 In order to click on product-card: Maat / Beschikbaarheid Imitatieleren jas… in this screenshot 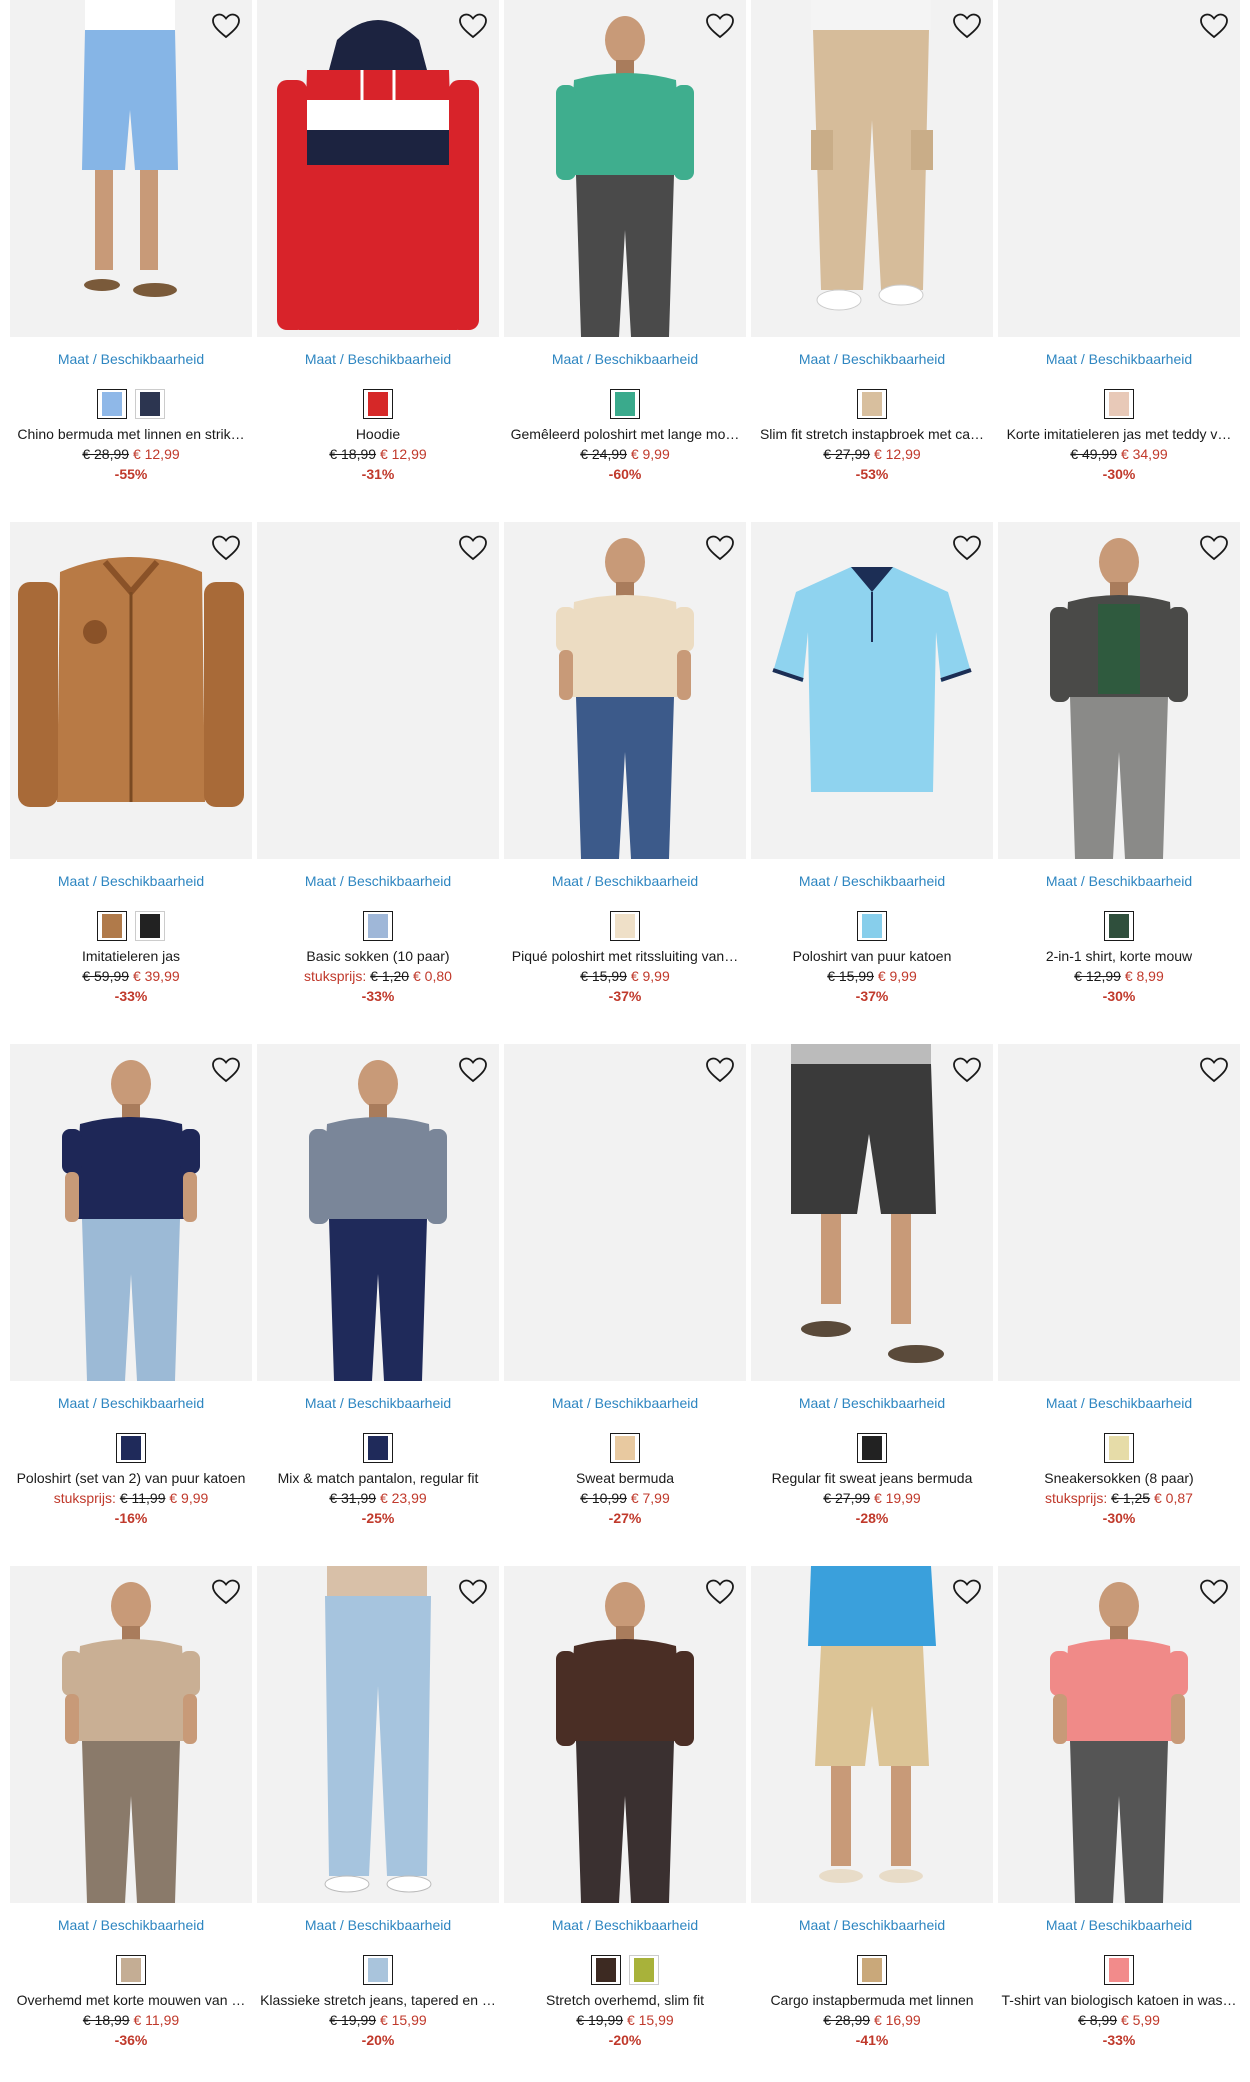, I will do `click(131, 783)`.